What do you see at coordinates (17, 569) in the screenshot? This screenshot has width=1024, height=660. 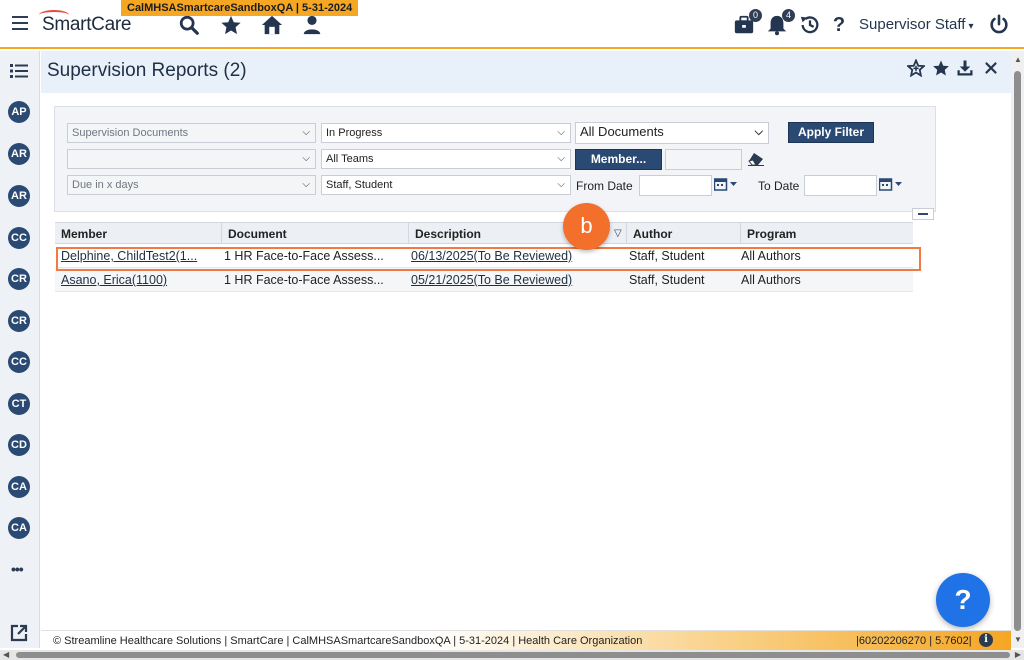 I see `more-icon: •••` at bounding box center [17, 569].